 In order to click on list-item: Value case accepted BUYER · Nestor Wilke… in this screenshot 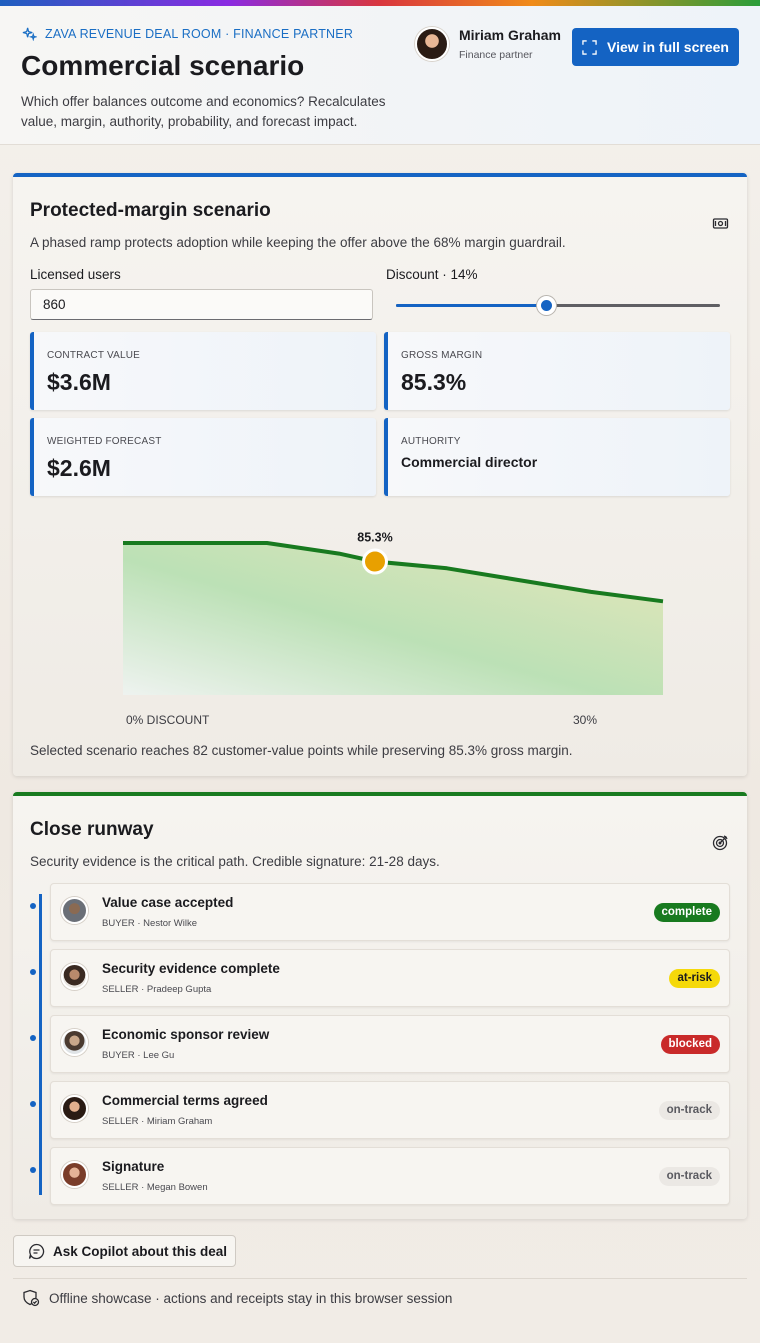, I will do `click(380, 912)`.